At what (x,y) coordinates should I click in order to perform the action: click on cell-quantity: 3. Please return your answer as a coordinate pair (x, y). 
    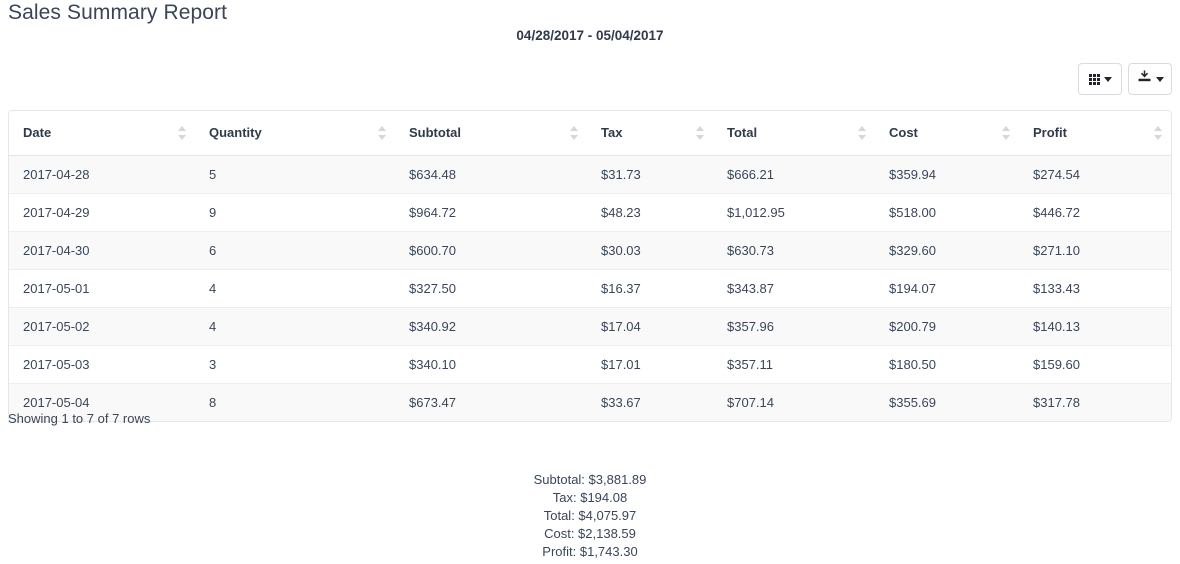
    Looking at the image, I should click on (295, 363).